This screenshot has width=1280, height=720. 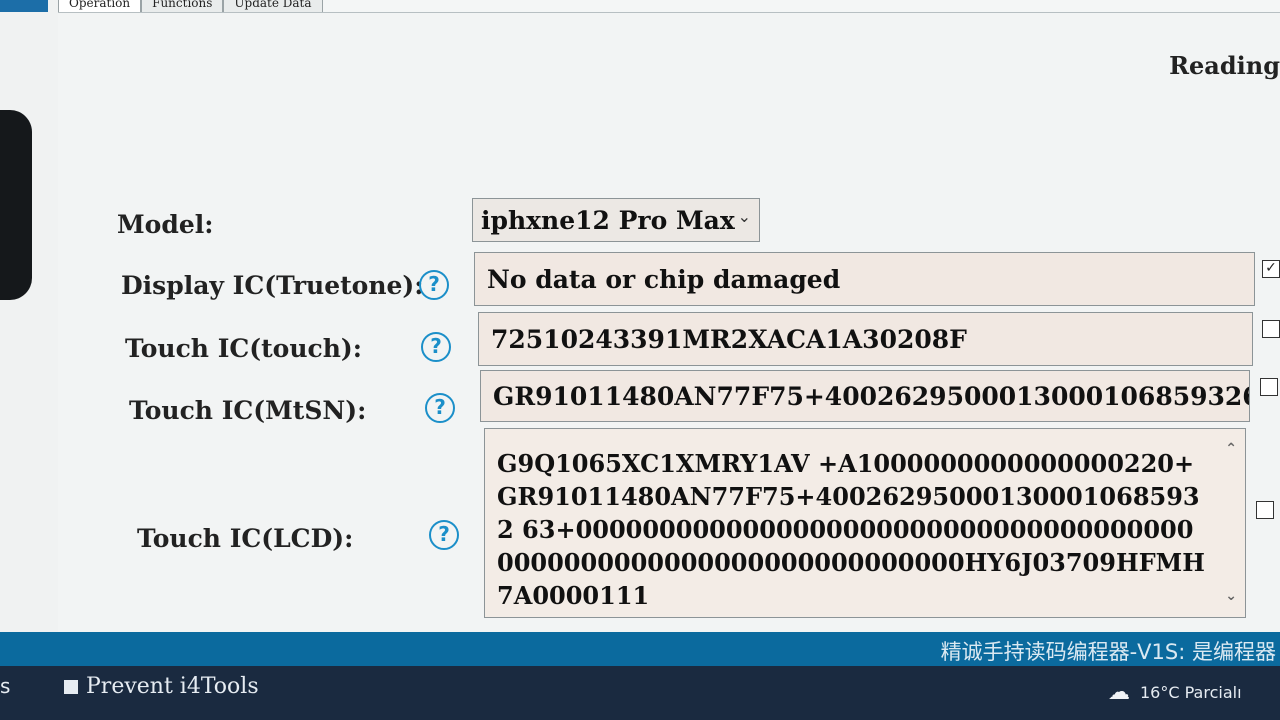 What do you see at coordinates (243, 348) in the screenshot?
I see `touch-ic-touch-label: Touch IC(touch):` at bounding box center [243, 348].